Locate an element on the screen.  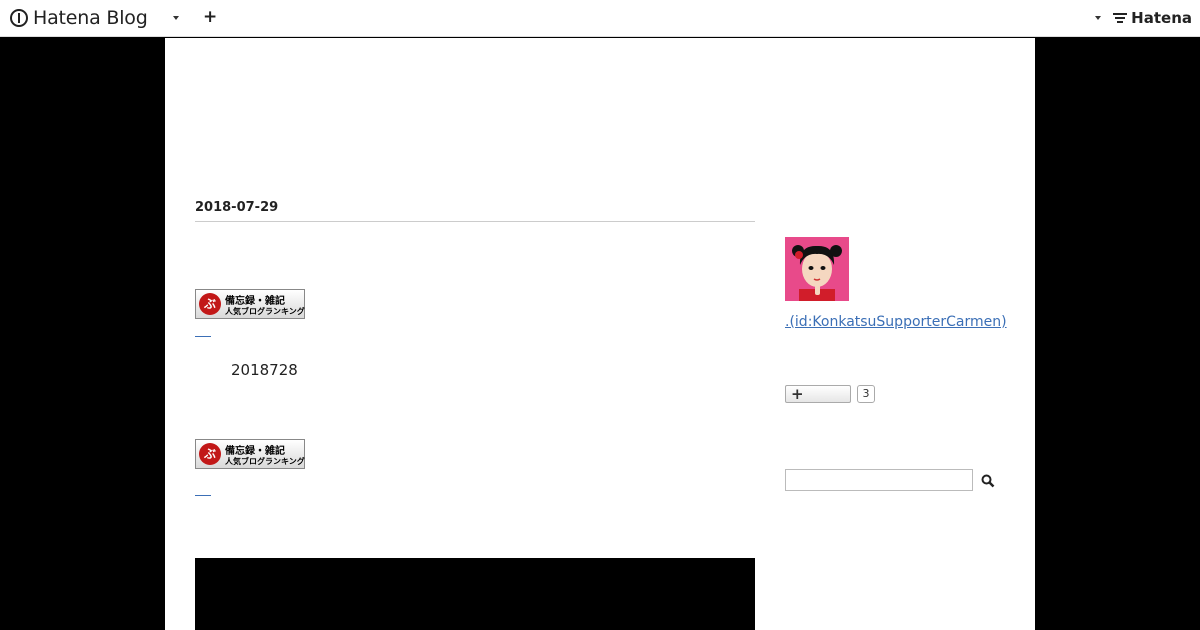
brand-link: Hatena Blog is located at coordinates (79, 18).